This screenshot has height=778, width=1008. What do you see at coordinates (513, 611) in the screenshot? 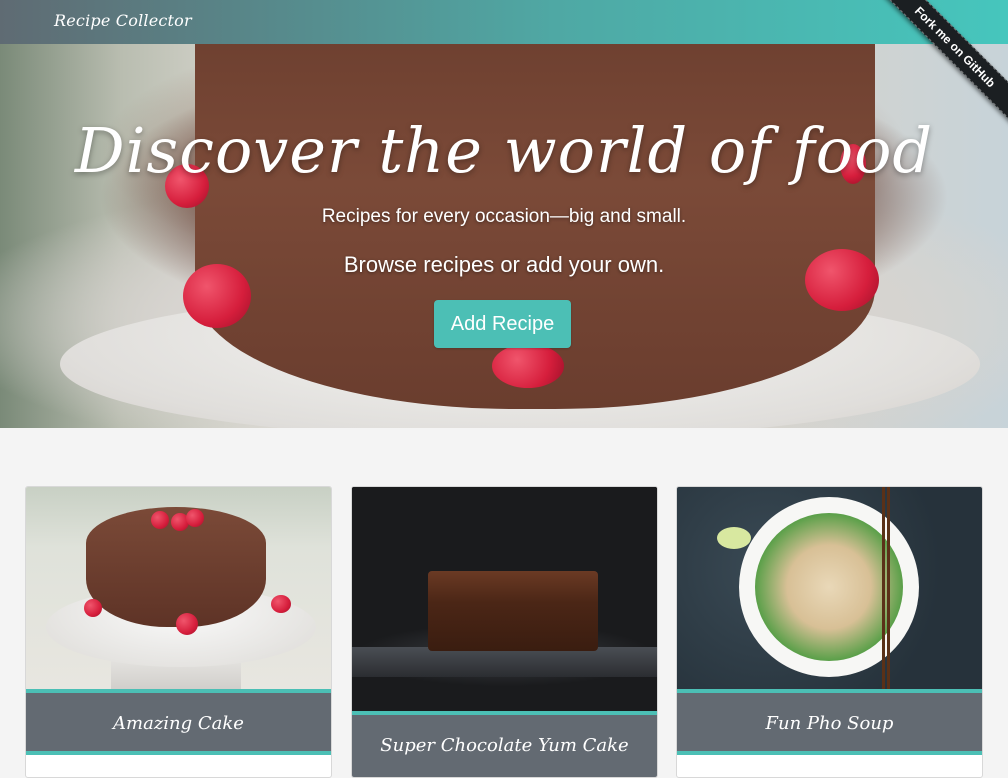
I see `brownie` at bounding box center [513, 611].